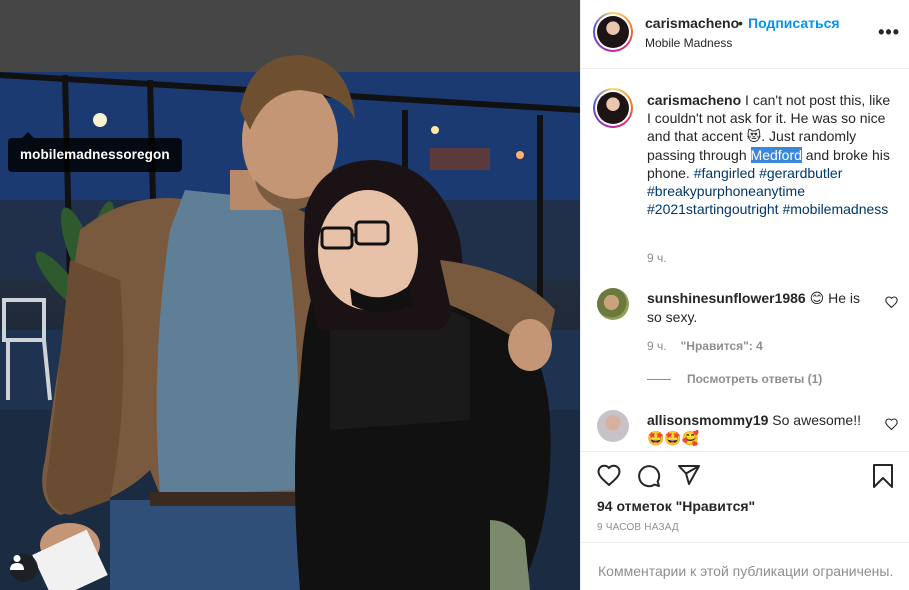 This screenshot has height=590, width=909. I want to click on caption-author-avatar, so click(613, 108).